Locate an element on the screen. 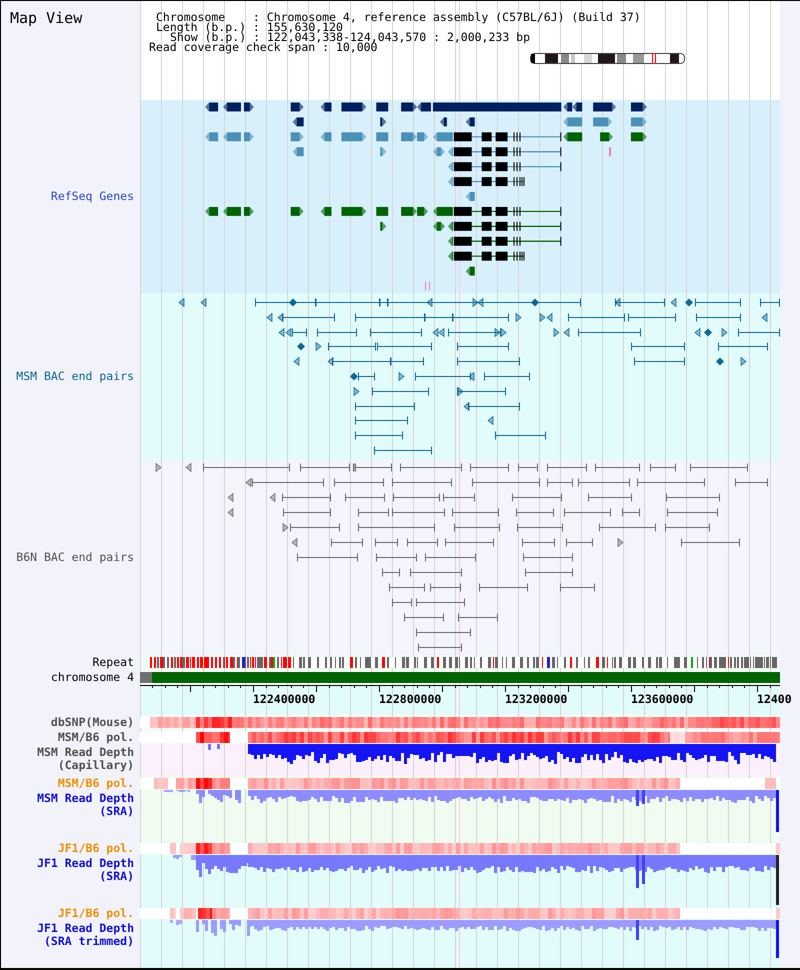 The width and height of the screenshot is (800, 970). track-label: chromosome 4 is located at coordinates (92, 677).